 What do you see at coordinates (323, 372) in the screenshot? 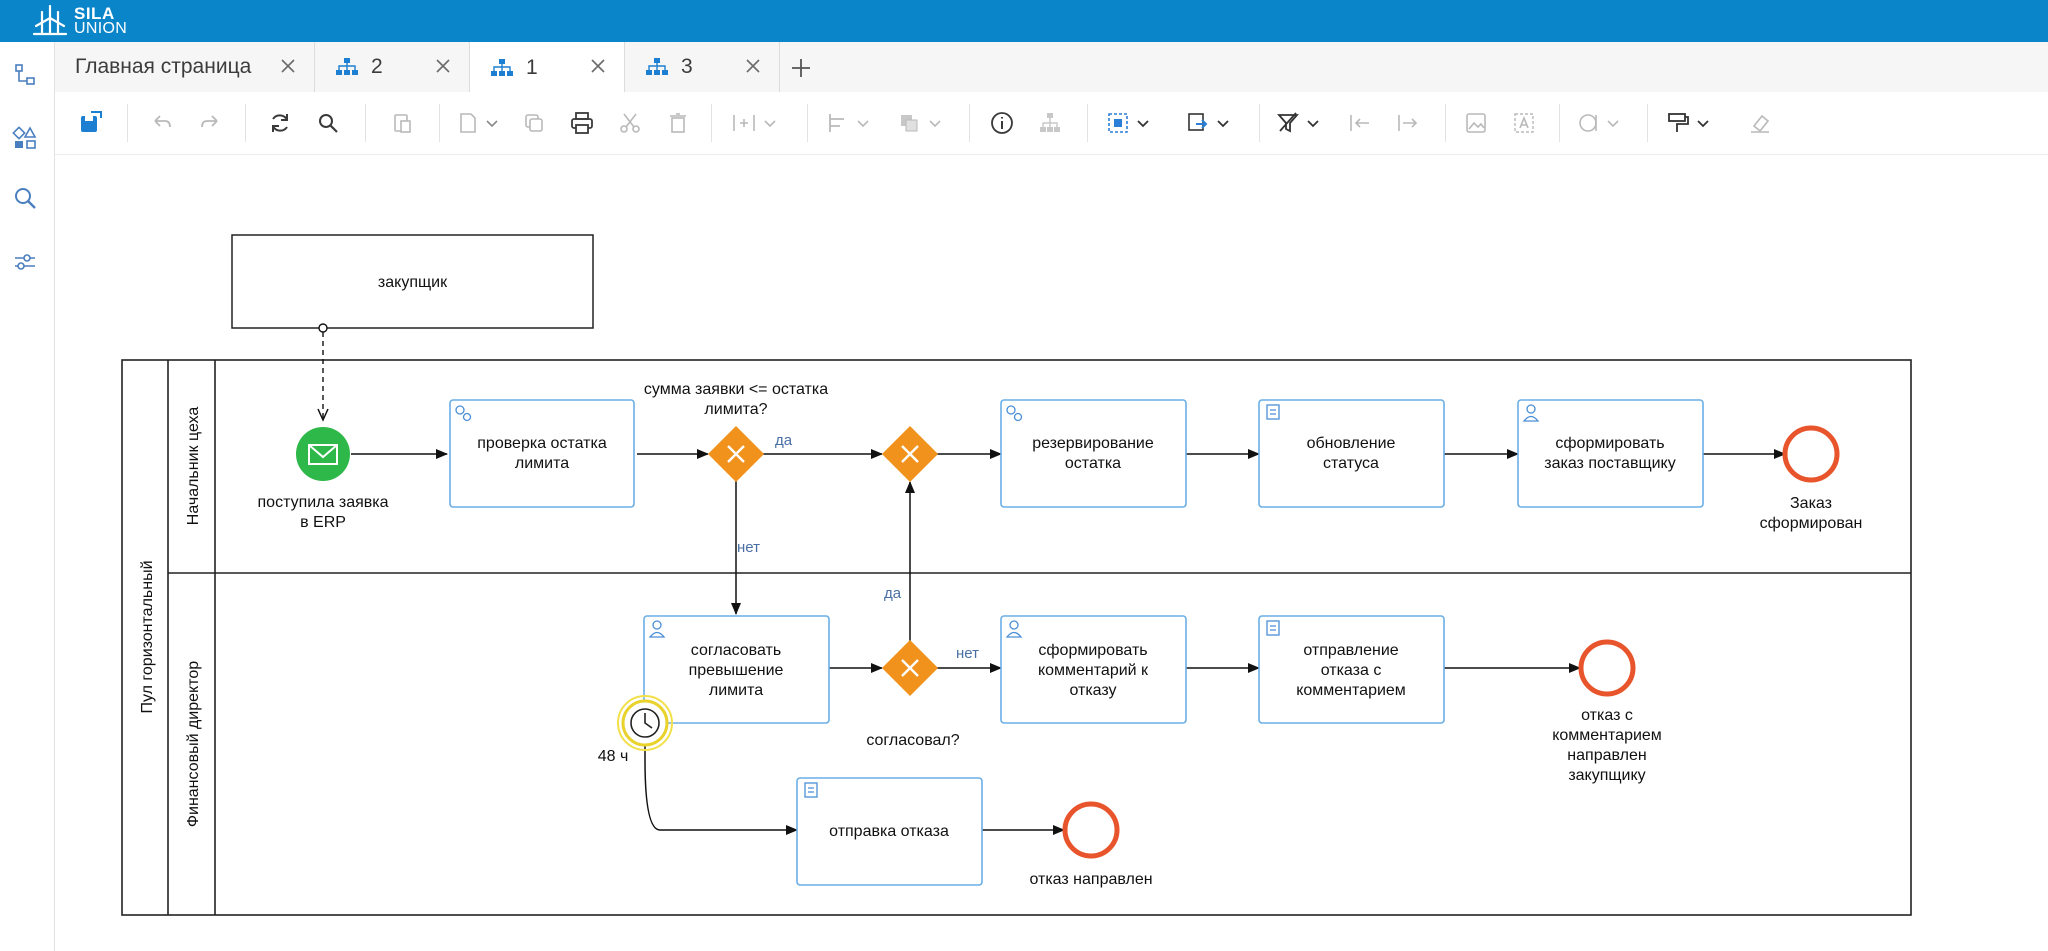
I see `message-flow` at bounding box center [323, 372].